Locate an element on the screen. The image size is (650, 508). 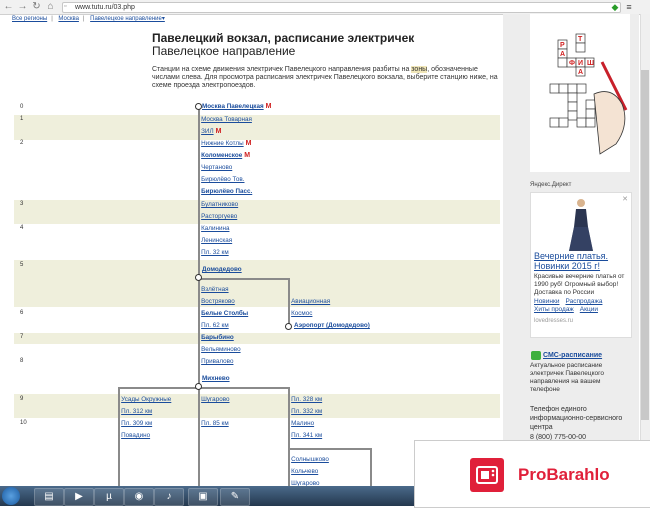
breadcrumb-all-regions: Все регионы is located at coordinates (29, 19).